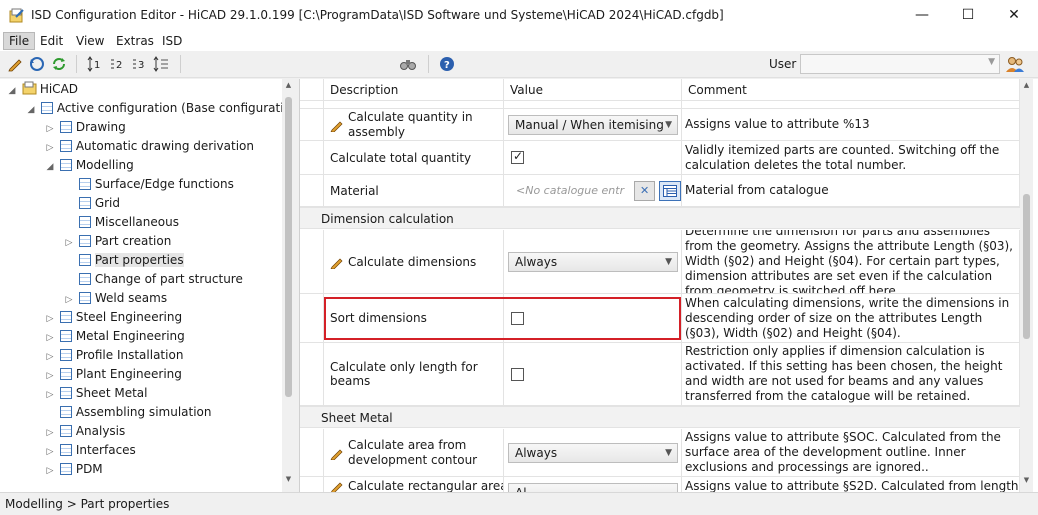 This screenshot has width=1038, height=515. I want to click on menu-bar: File Edit View Extras ISD, so click(519, 41).